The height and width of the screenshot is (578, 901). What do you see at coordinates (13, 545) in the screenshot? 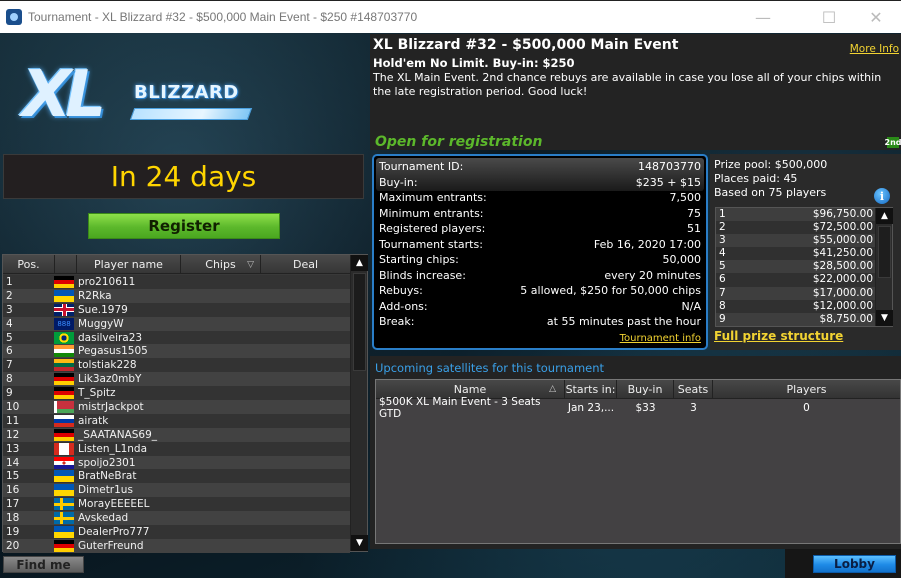
I see `player-pos: 20` at bounding box center [13, 545].